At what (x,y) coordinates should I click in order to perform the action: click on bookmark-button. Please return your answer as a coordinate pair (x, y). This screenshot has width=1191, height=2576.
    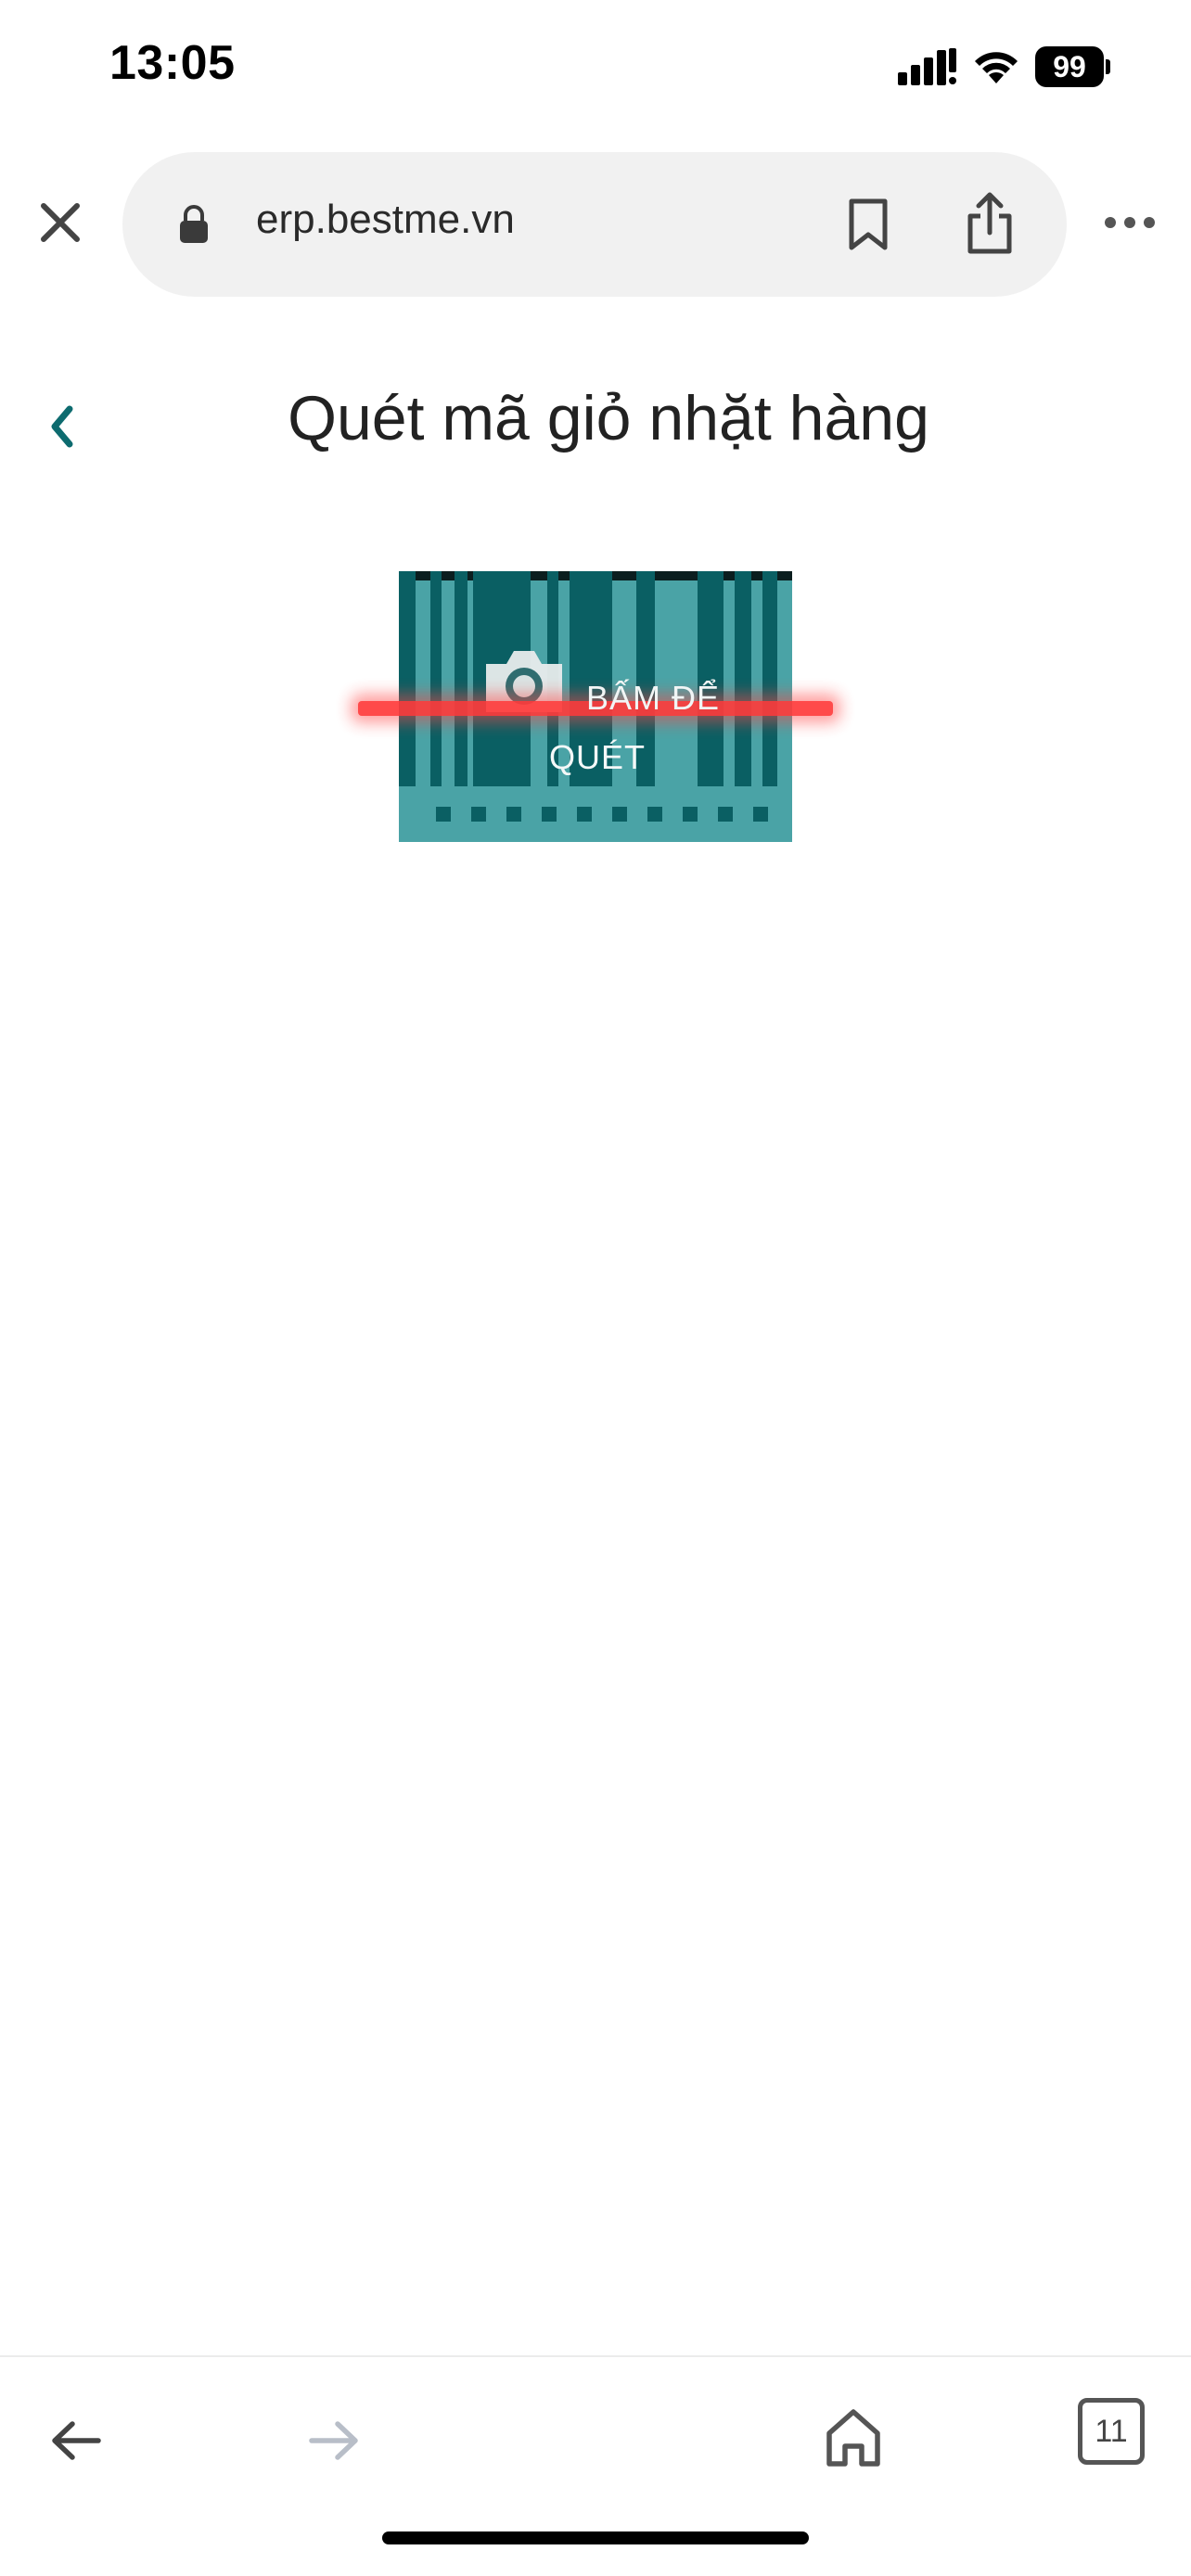
    Looking at the image, I should click on (868, 224).